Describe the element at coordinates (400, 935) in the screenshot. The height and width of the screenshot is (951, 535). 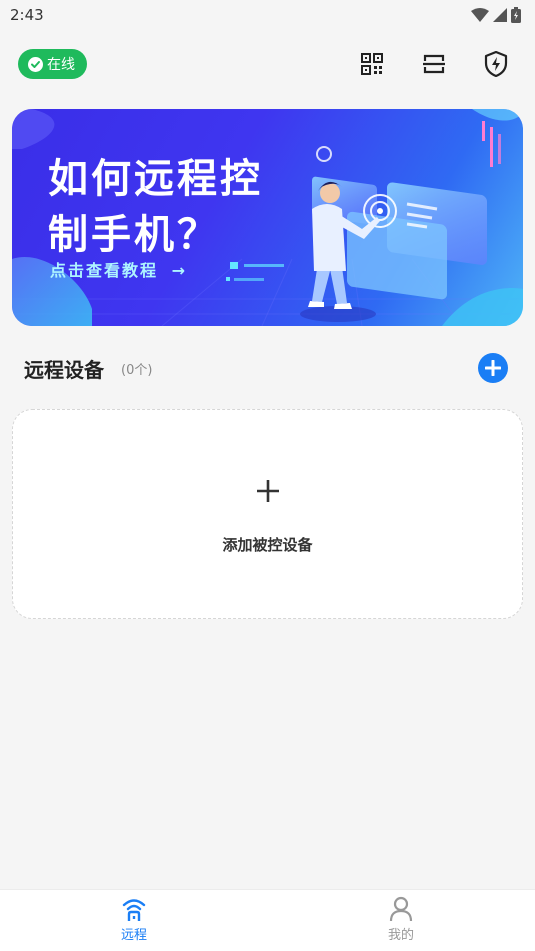
I see `nav-label-profile: 我的` at that location.